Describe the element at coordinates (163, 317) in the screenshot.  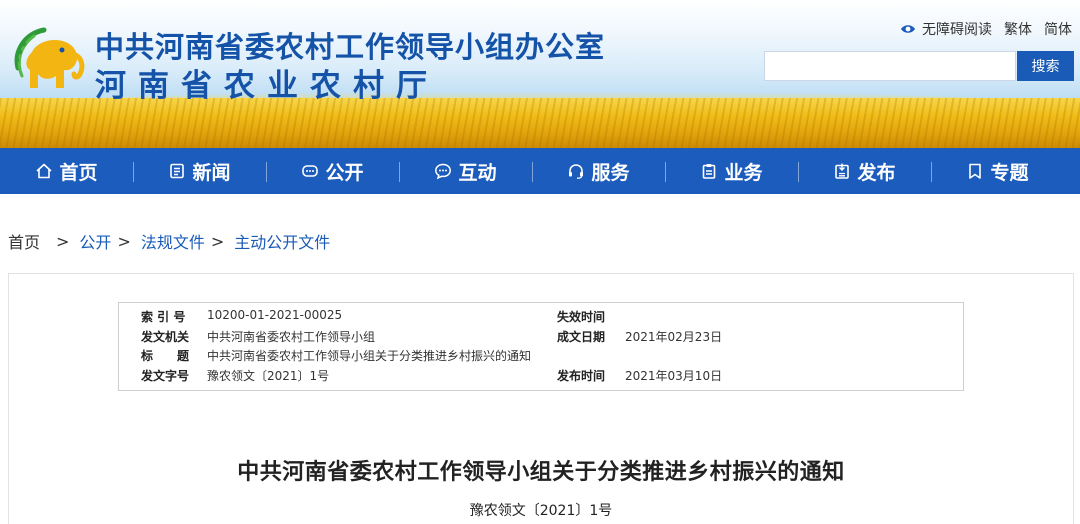
I see `index-label: 索 引 号` at that location.